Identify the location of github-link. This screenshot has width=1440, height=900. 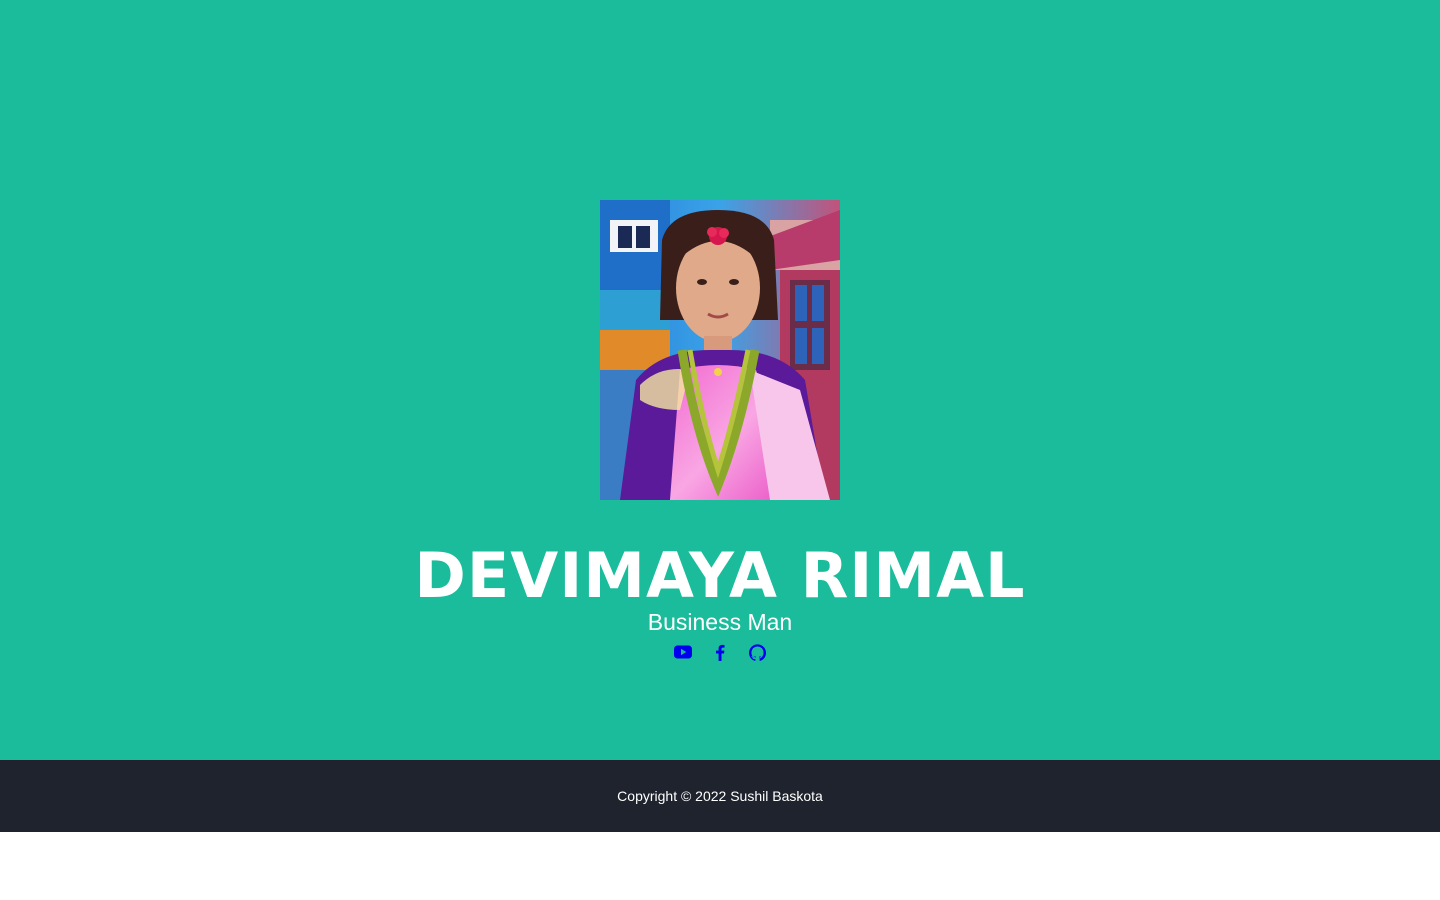
(757, 652).